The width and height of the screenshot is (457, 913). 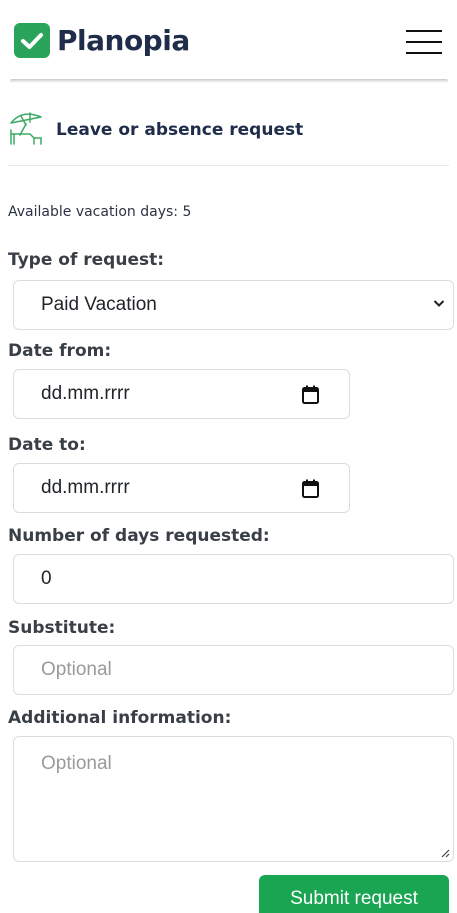 What do you see at coordinates (228, 41) in the screenshot?
I see `top-header: Planopia` at bounding box center [228, 41].